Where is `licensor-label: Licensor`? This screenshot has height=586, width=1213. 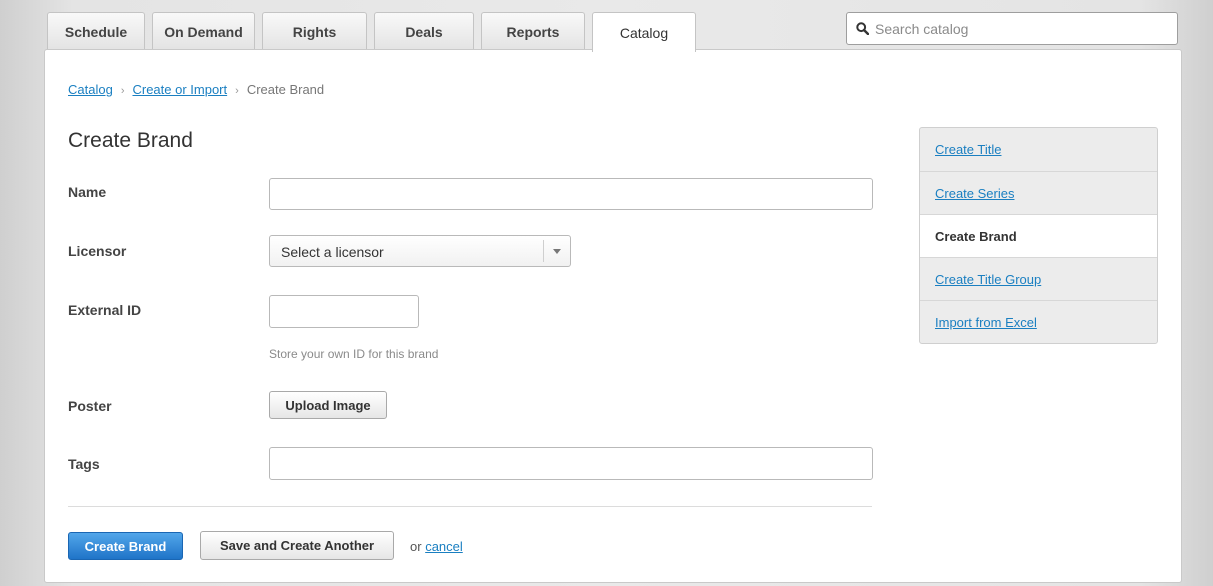
licensor-label: Licensor is located at coordinates (97, 251).